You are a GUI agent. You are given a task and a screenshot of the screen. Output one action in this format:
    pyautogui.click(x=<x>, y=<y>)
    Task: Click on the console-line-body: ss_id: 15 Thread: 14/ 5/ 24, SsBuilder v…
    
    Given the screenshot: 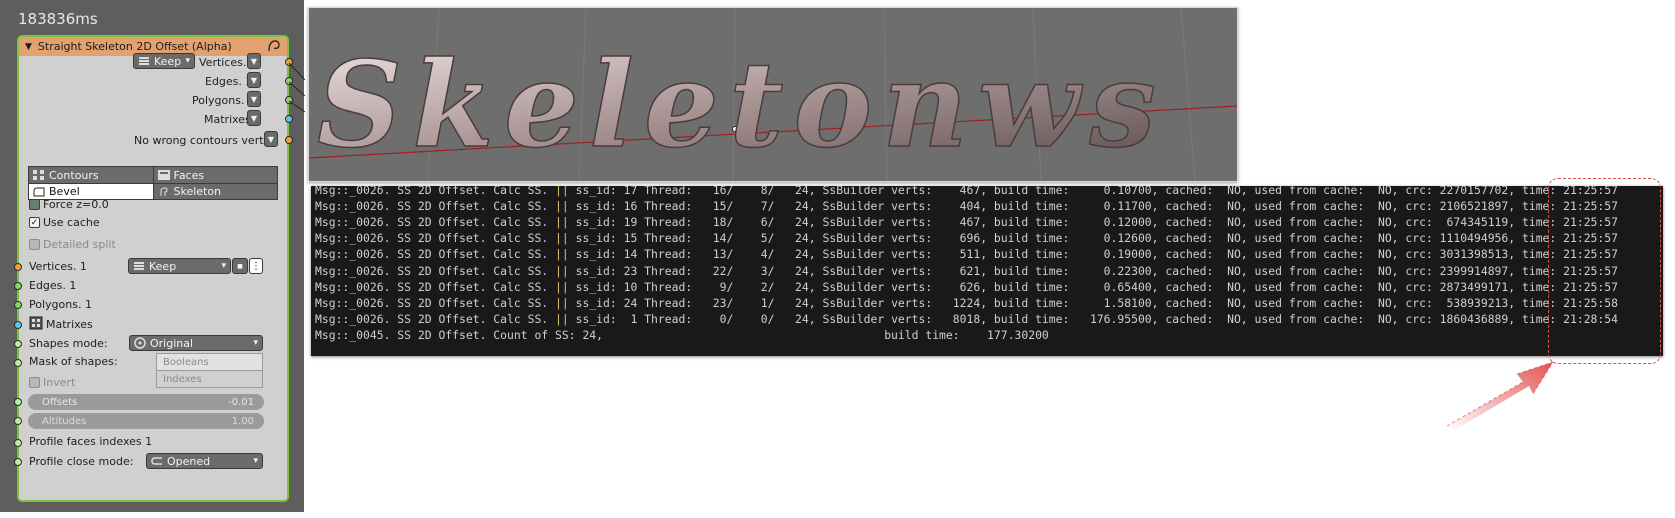 What is the action you would take?
    pyautogui.click(x=1093, y=238)
    